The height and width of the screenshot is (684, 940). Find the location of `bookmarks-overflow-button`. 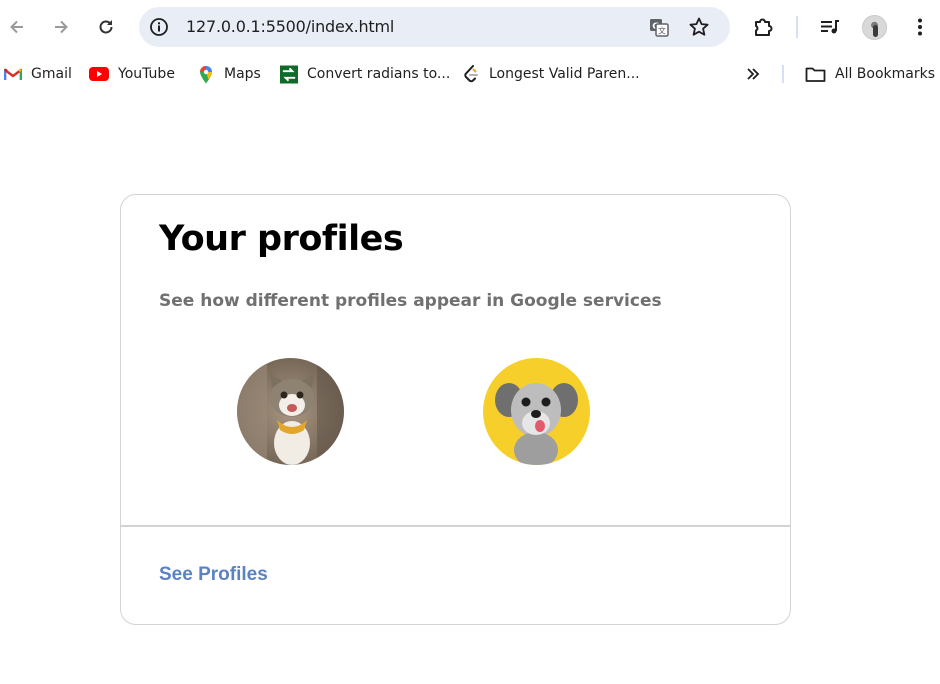

bookmarks-overflow-button is located at coordinates (753, 74).